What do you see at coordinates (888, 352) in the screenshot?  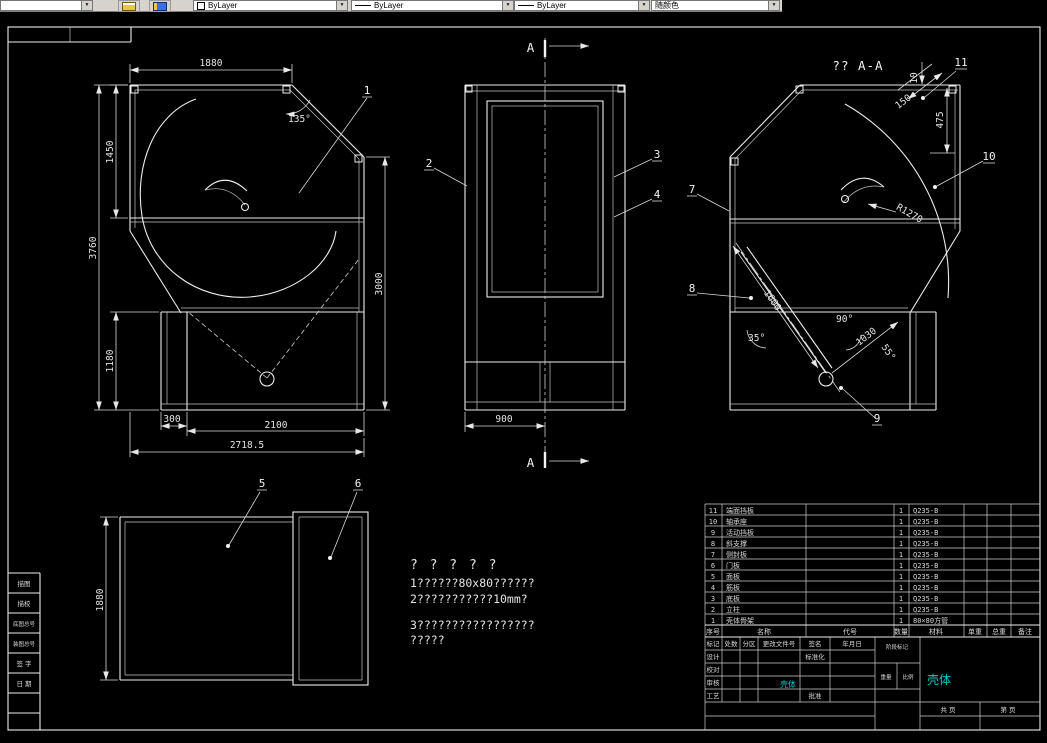 I see `dim-angle-55: 55°` at bounding box center [888, 352].